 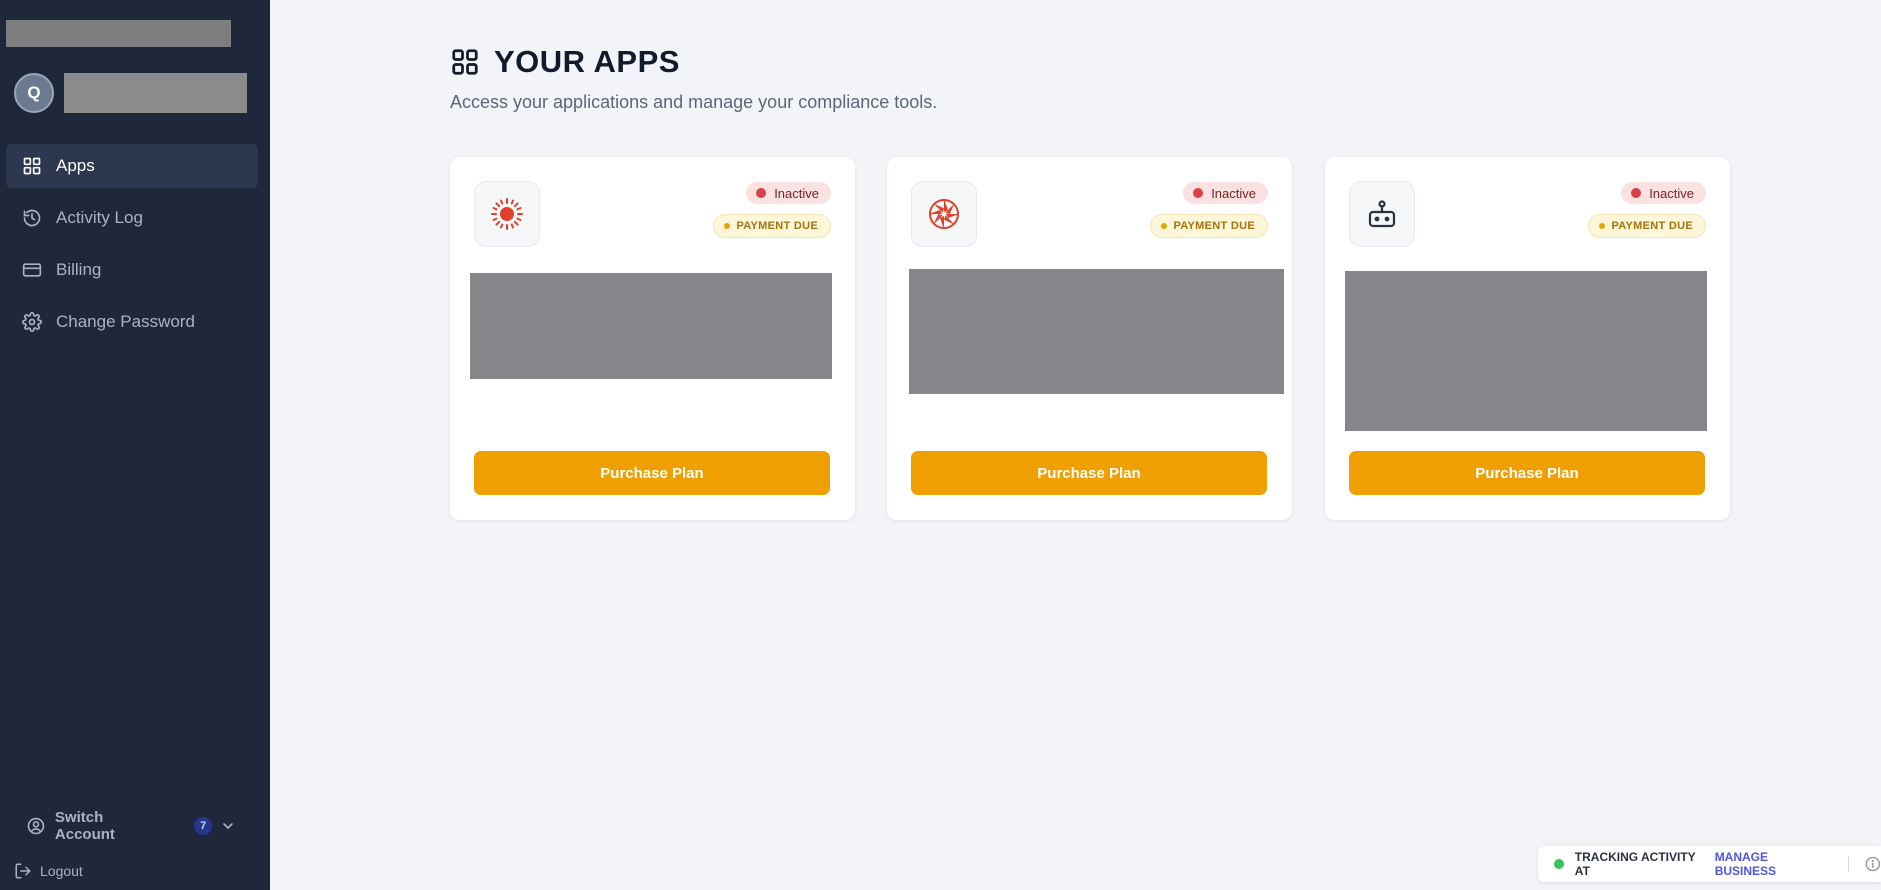 I want to click on logout-icon, so click(x=23, y=871).